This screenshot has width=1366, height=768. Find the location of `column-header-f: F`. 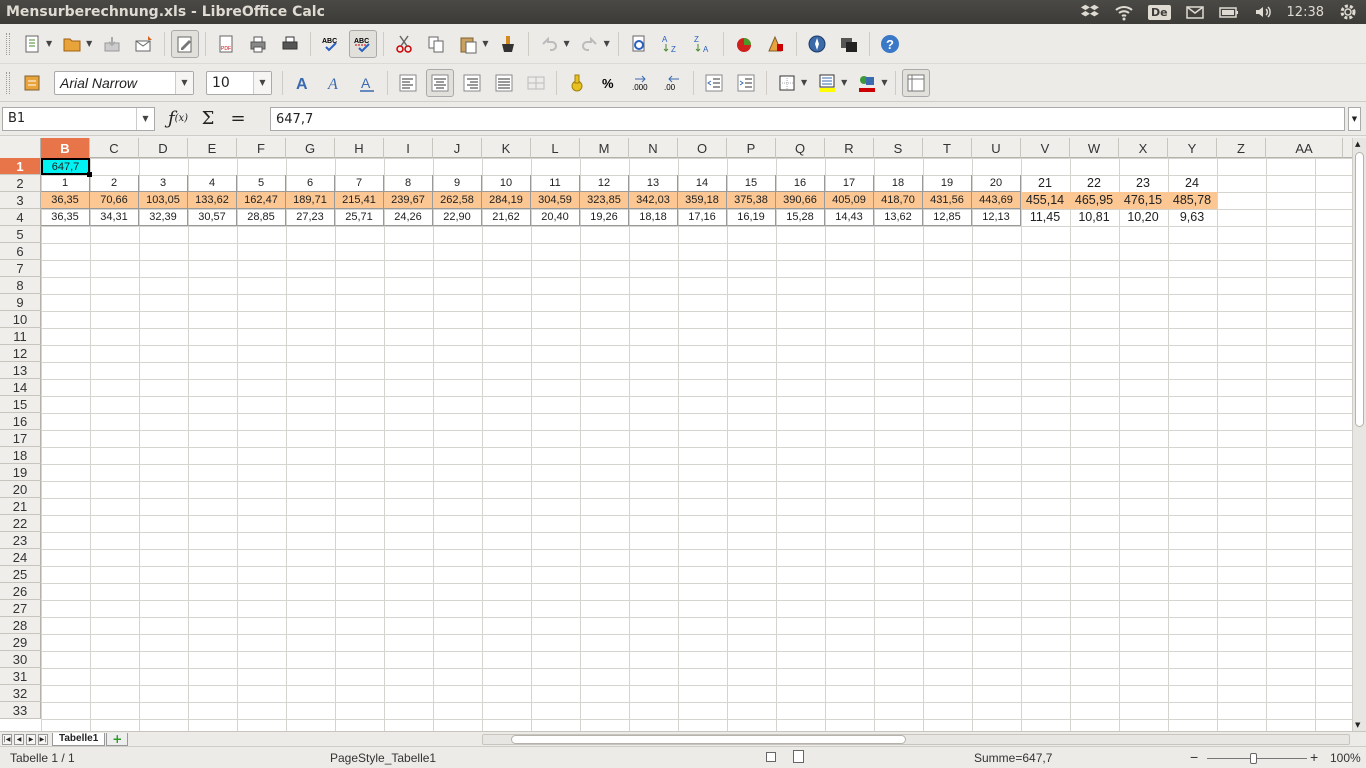

column-header-f: F is located at coordinates (261, 148).